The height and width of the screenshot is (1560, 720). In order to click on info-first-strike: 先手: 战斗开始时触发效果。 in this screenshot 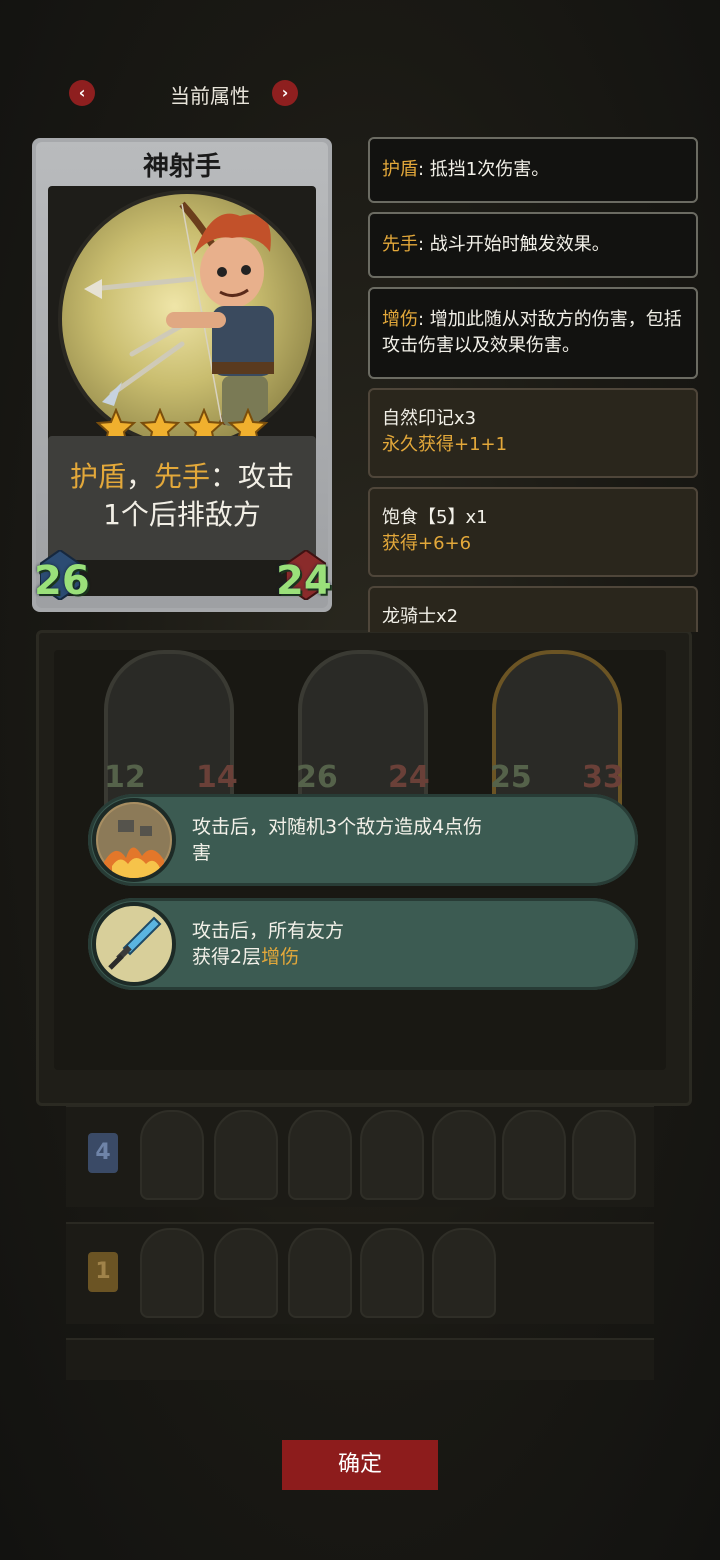, I will do `click(533, 245)`.